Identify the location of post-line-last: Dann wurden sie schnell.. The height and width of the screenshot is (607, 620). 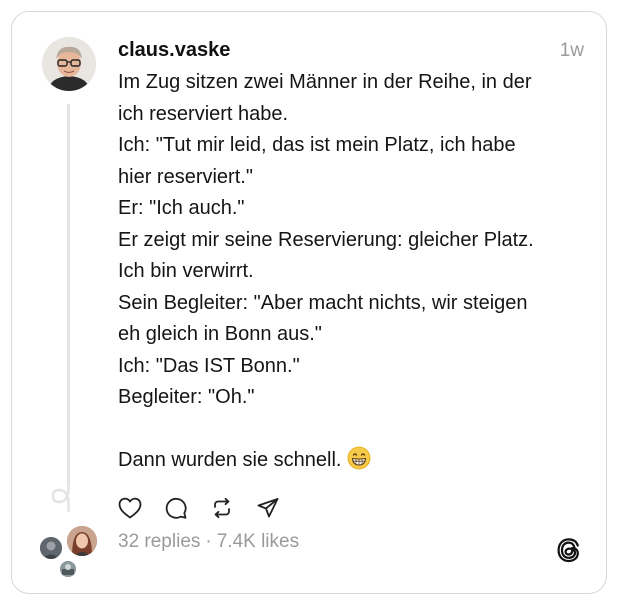
(353, 463).